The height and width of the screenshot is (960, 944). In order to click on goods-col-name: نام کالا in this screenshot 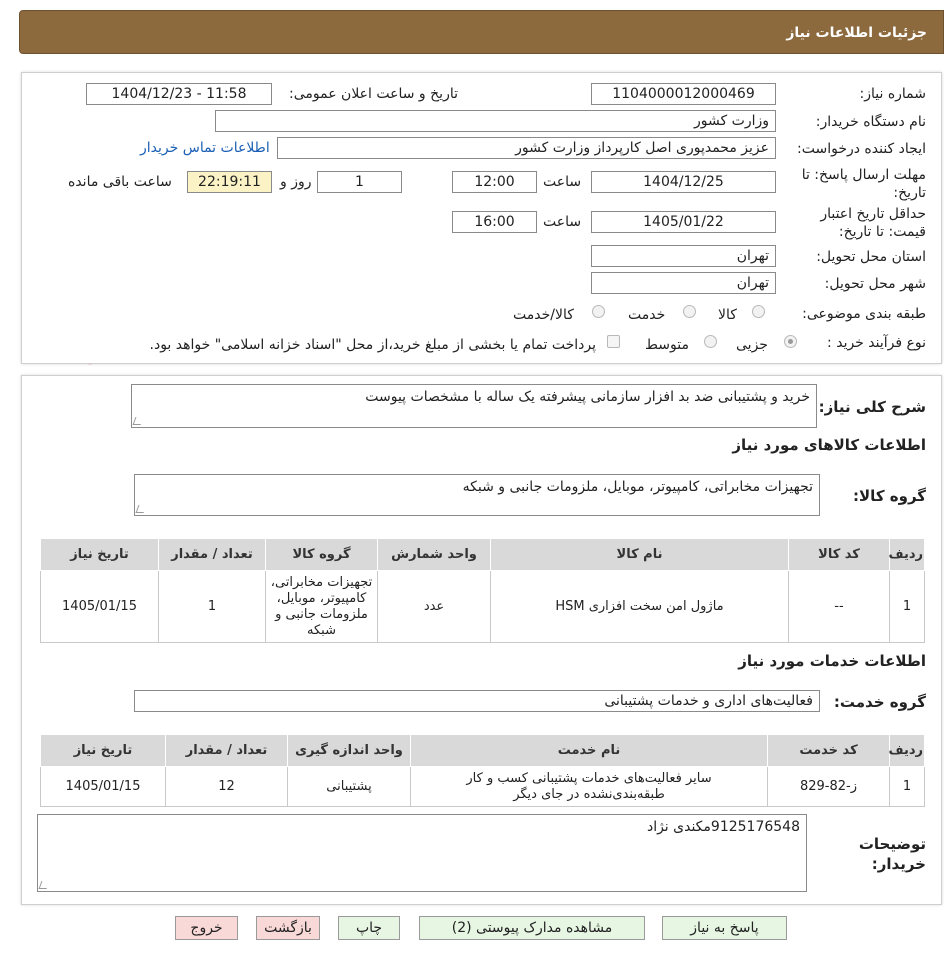, I will do `click(639, 554)`.